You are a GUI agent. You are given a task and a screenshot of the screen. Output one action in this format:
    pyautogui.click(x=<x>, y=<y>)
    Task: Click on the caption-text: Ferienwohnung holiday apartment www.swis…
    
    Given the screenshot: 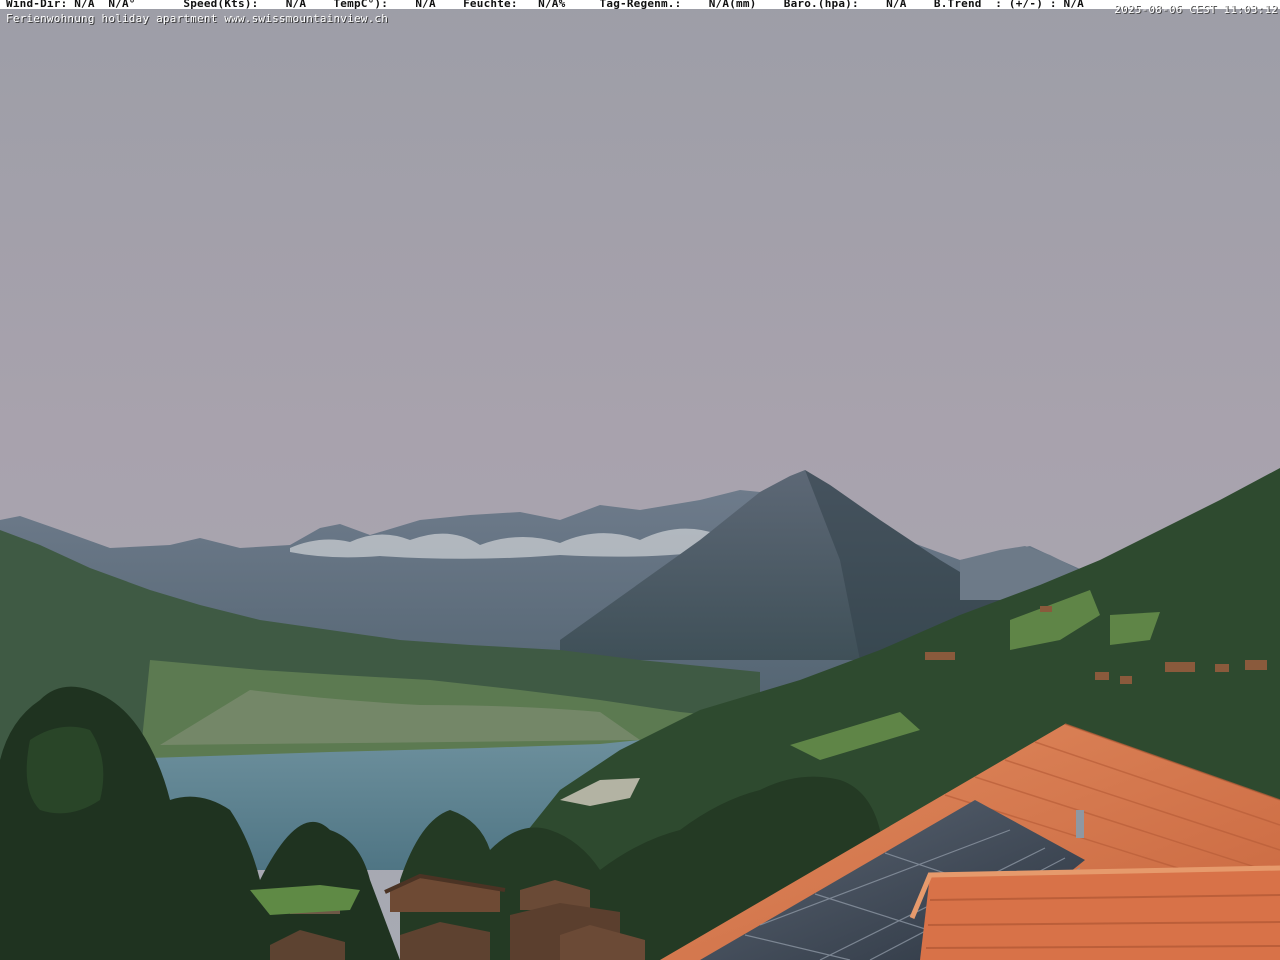 What is the action you would take?
    pyautogui.click(x=197, y=18)
    